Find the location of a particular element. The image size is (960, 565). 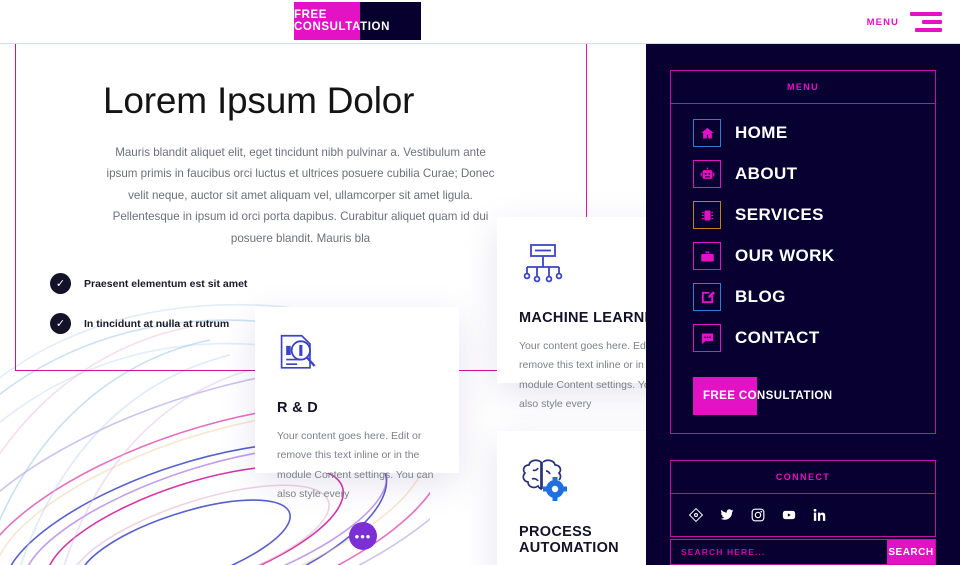

search-input is located at coordinates (779, 552).